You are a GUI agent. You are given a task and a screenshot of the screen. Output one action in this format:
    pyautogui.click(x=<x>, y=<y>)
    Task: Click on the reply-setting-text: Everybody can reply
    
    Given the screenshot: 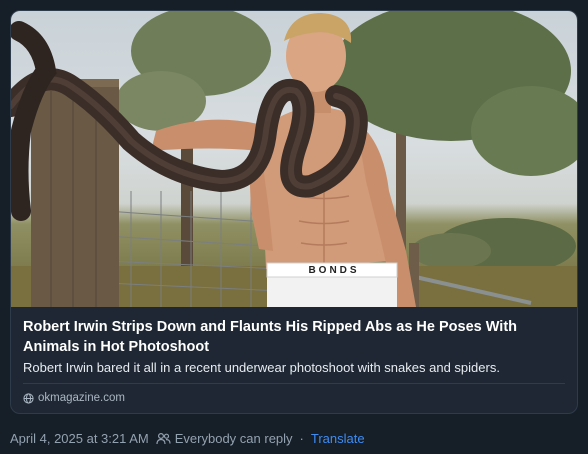 What is the action you would take?
    pyautogui.click(x=233, y=438)
    